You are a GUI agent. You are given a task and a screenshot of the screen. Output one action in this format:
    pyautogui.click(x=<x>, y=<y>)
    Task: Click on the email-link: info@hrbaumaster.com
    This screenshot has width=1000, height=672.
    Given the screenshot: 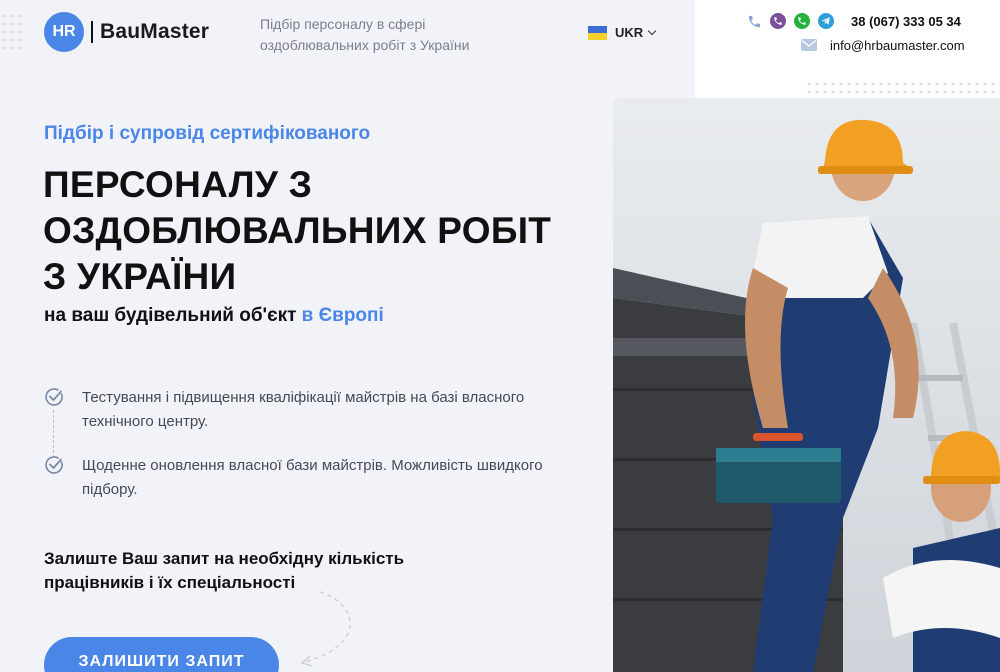 What is the action you would take?
    pyautogui.click(x=897, y=45)
    